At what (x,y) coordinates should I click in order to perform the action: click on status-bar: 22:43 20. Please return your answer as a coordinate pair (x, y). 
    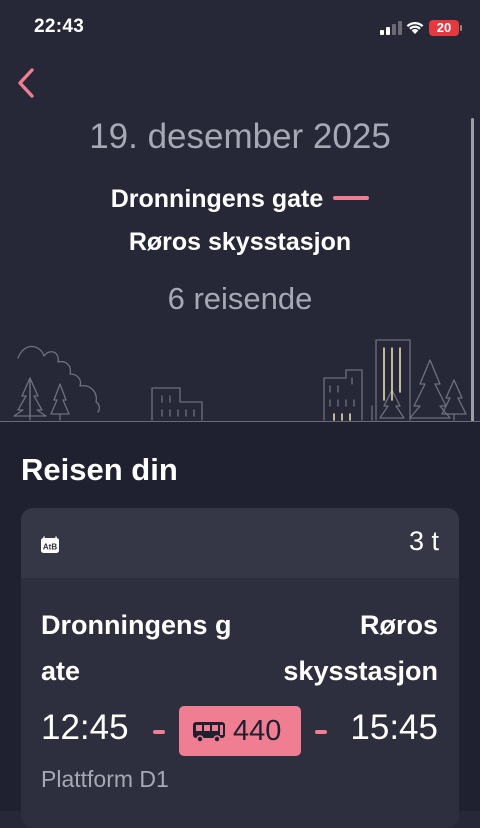
    Looking at the image, I should click on (240, 28).